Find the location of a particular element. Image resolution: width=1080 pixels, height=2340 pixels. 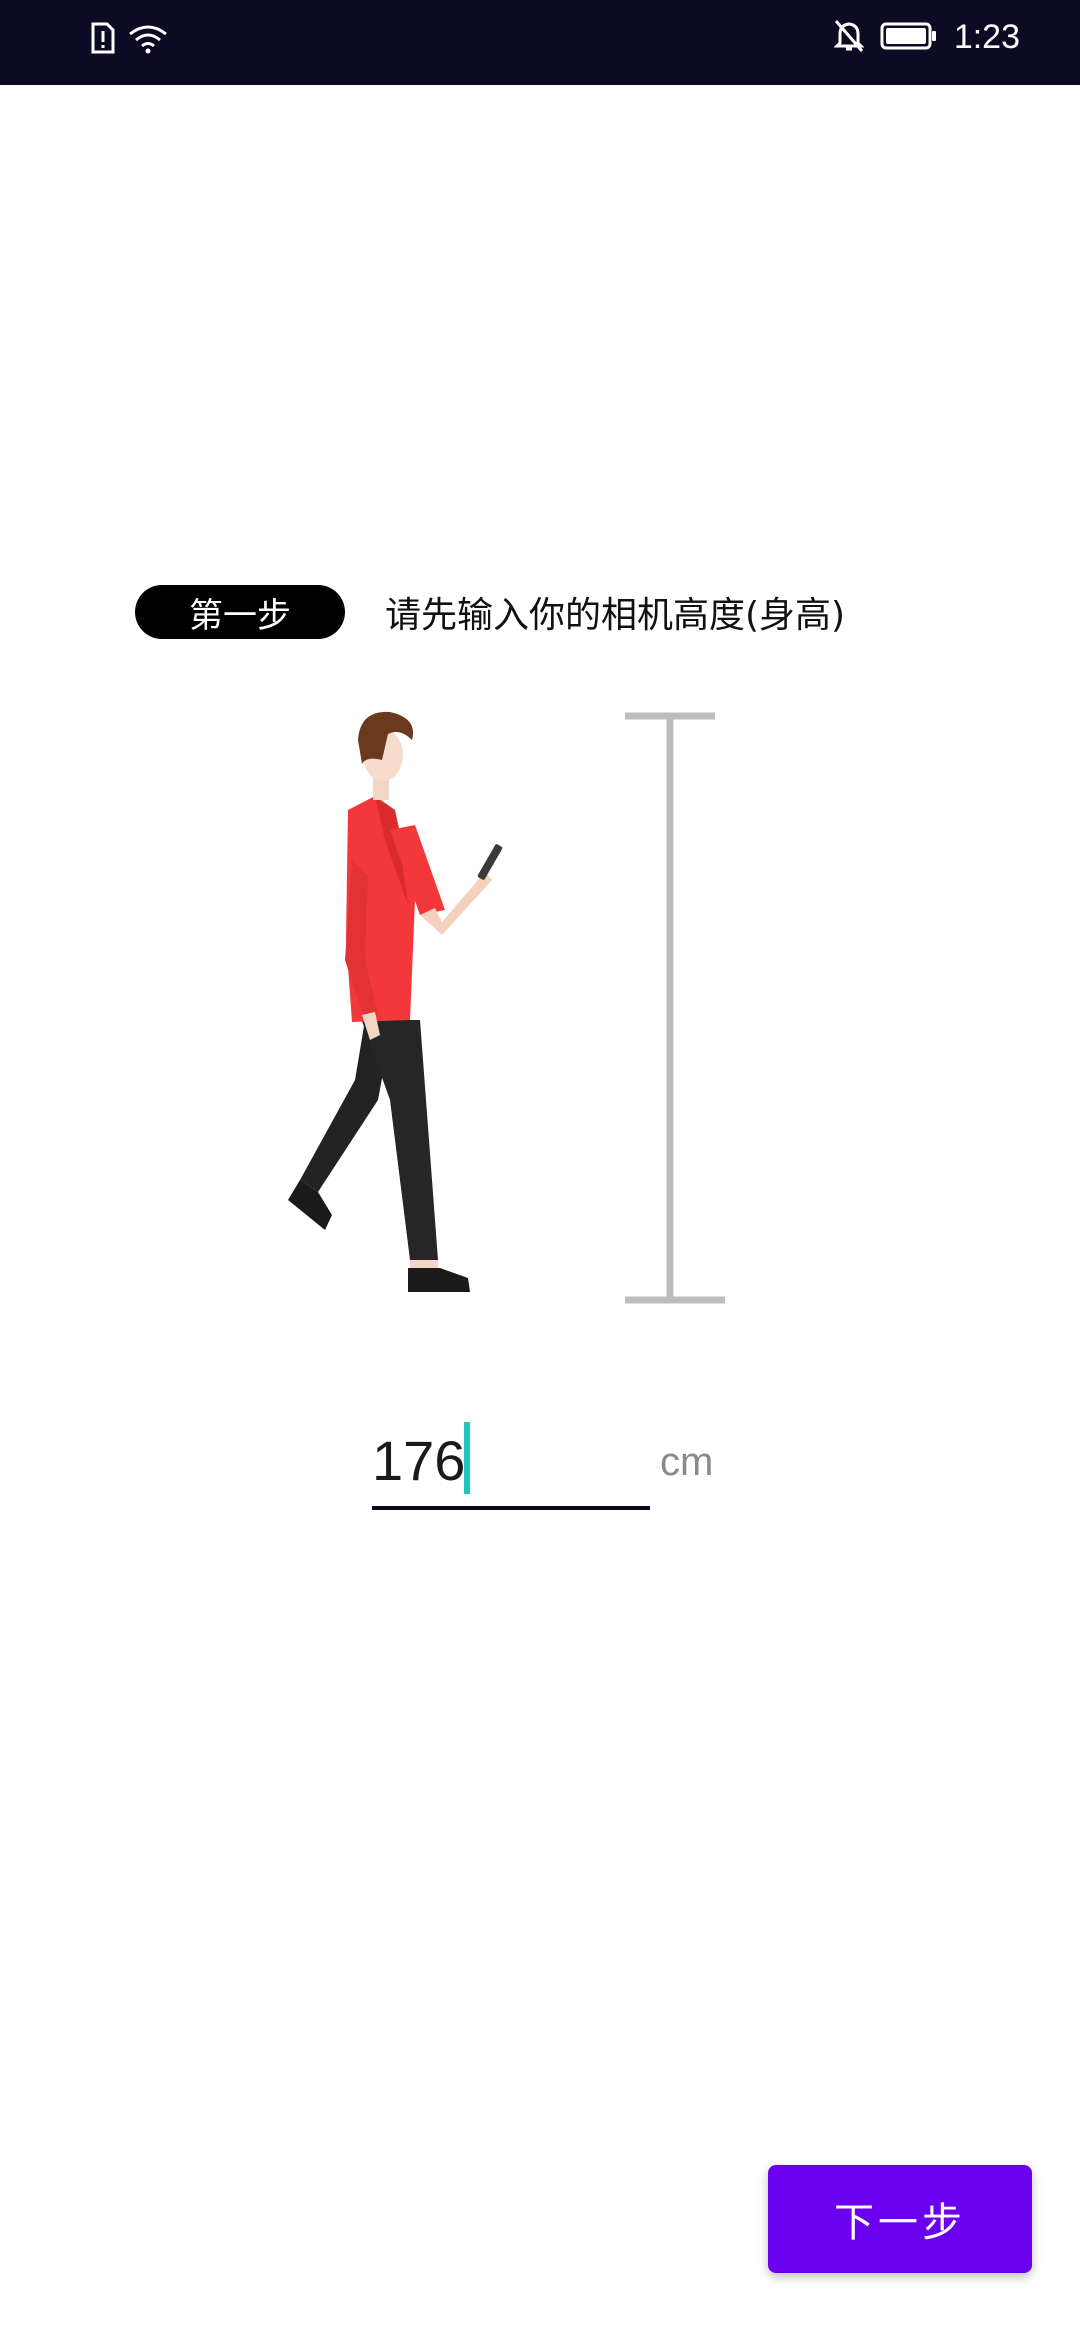

height-ruler-icon is located at coordinates (675, 1008).